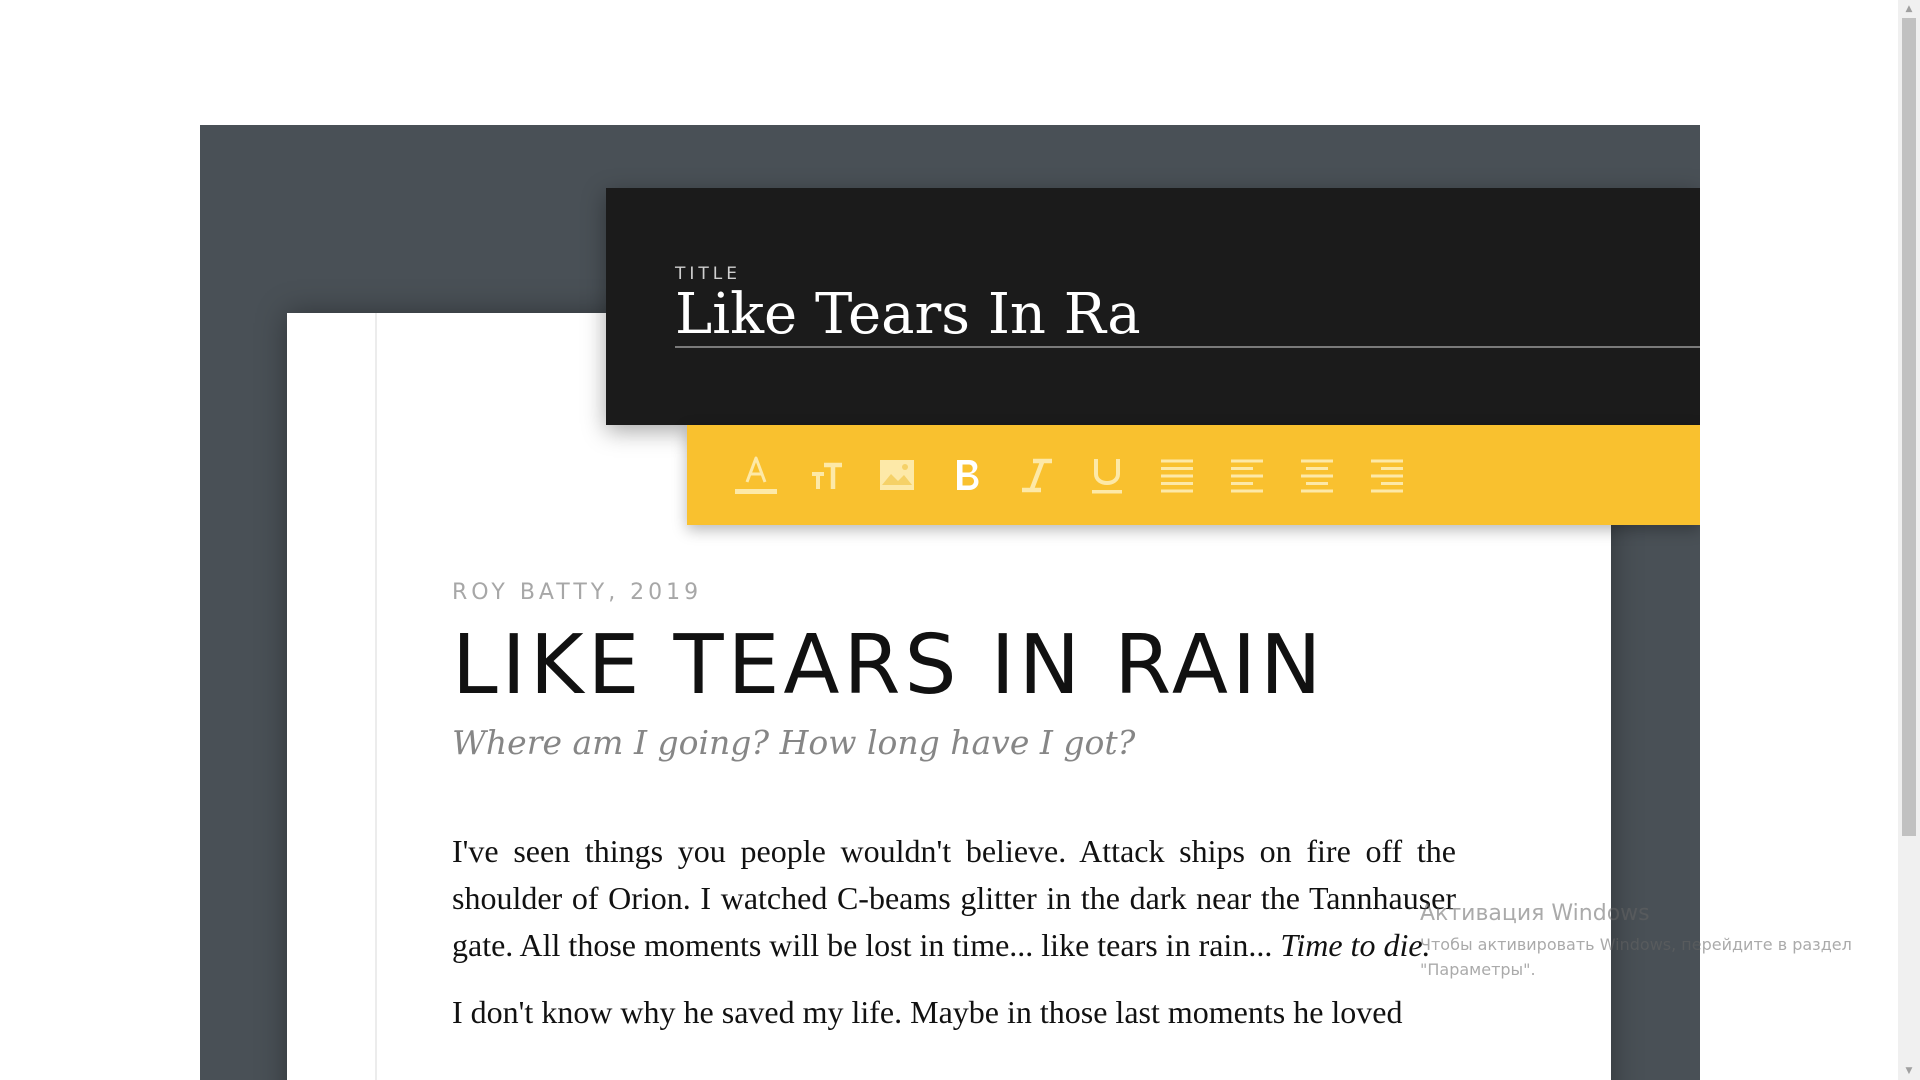 The height and width of the screenshot is (1080, 1920). I want to click on article-subtitle: Where am I going? How long have I got?, so click(794, 743).